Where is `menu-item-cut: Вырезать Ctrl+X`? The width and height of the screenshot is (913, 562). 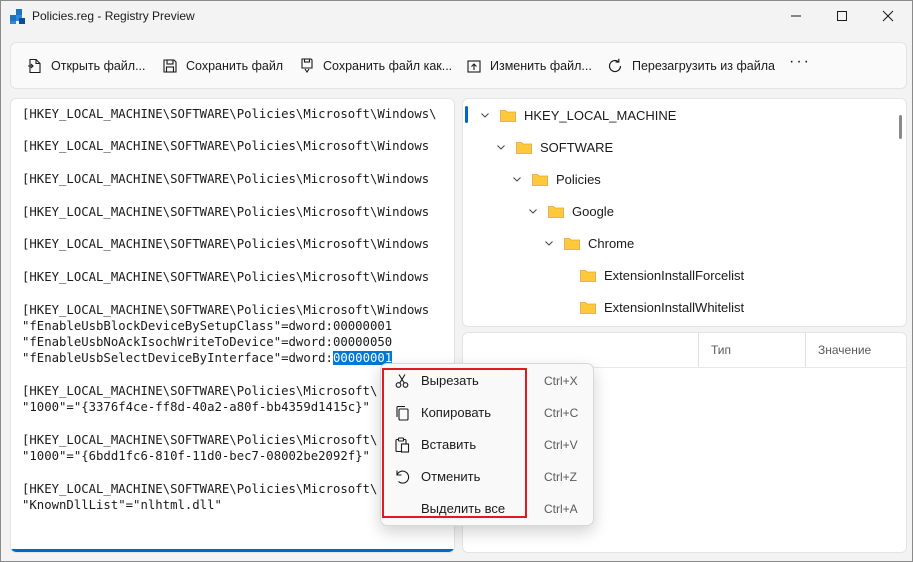 menu-item-cut: Вырезать Ctrl+X is located at coordinates (487, 381).